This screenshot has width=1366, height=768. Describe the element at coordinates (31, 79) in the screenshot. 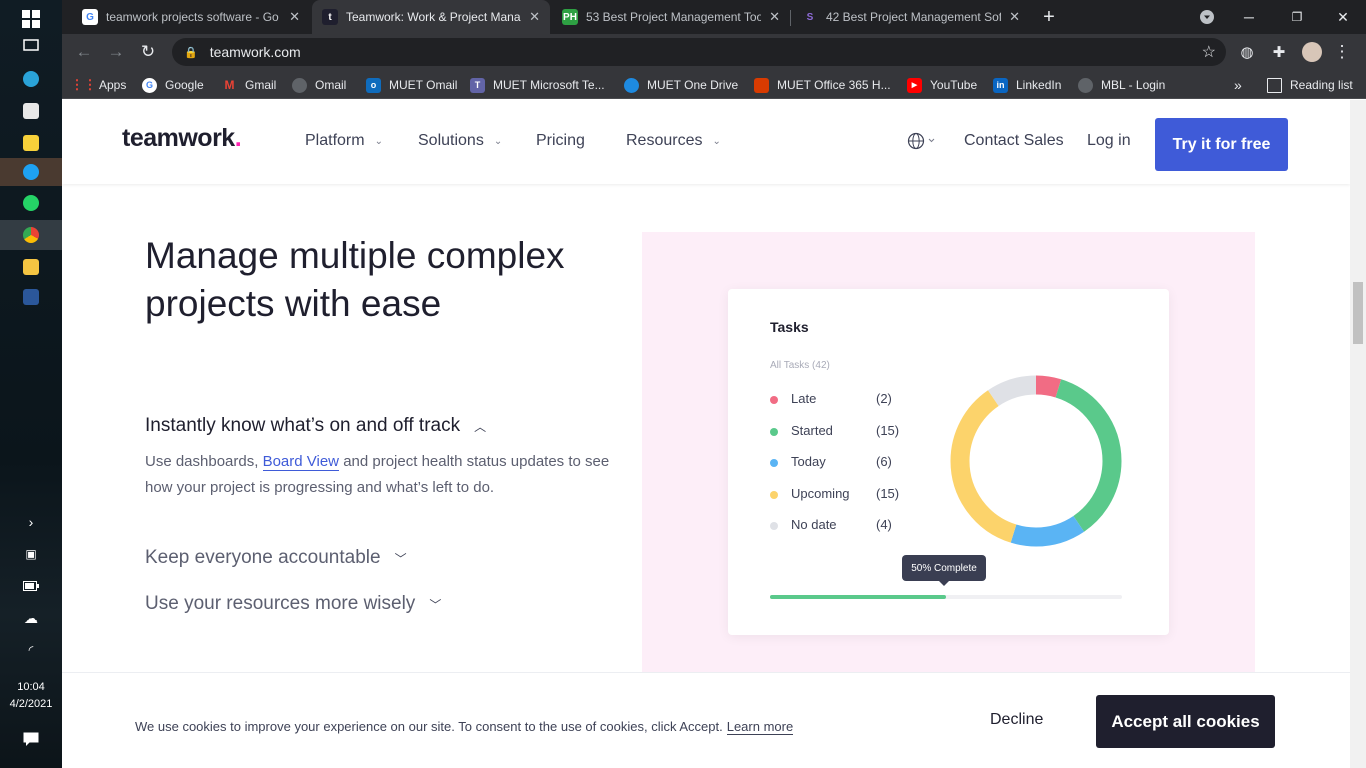

I see `edge-icon` at that location.